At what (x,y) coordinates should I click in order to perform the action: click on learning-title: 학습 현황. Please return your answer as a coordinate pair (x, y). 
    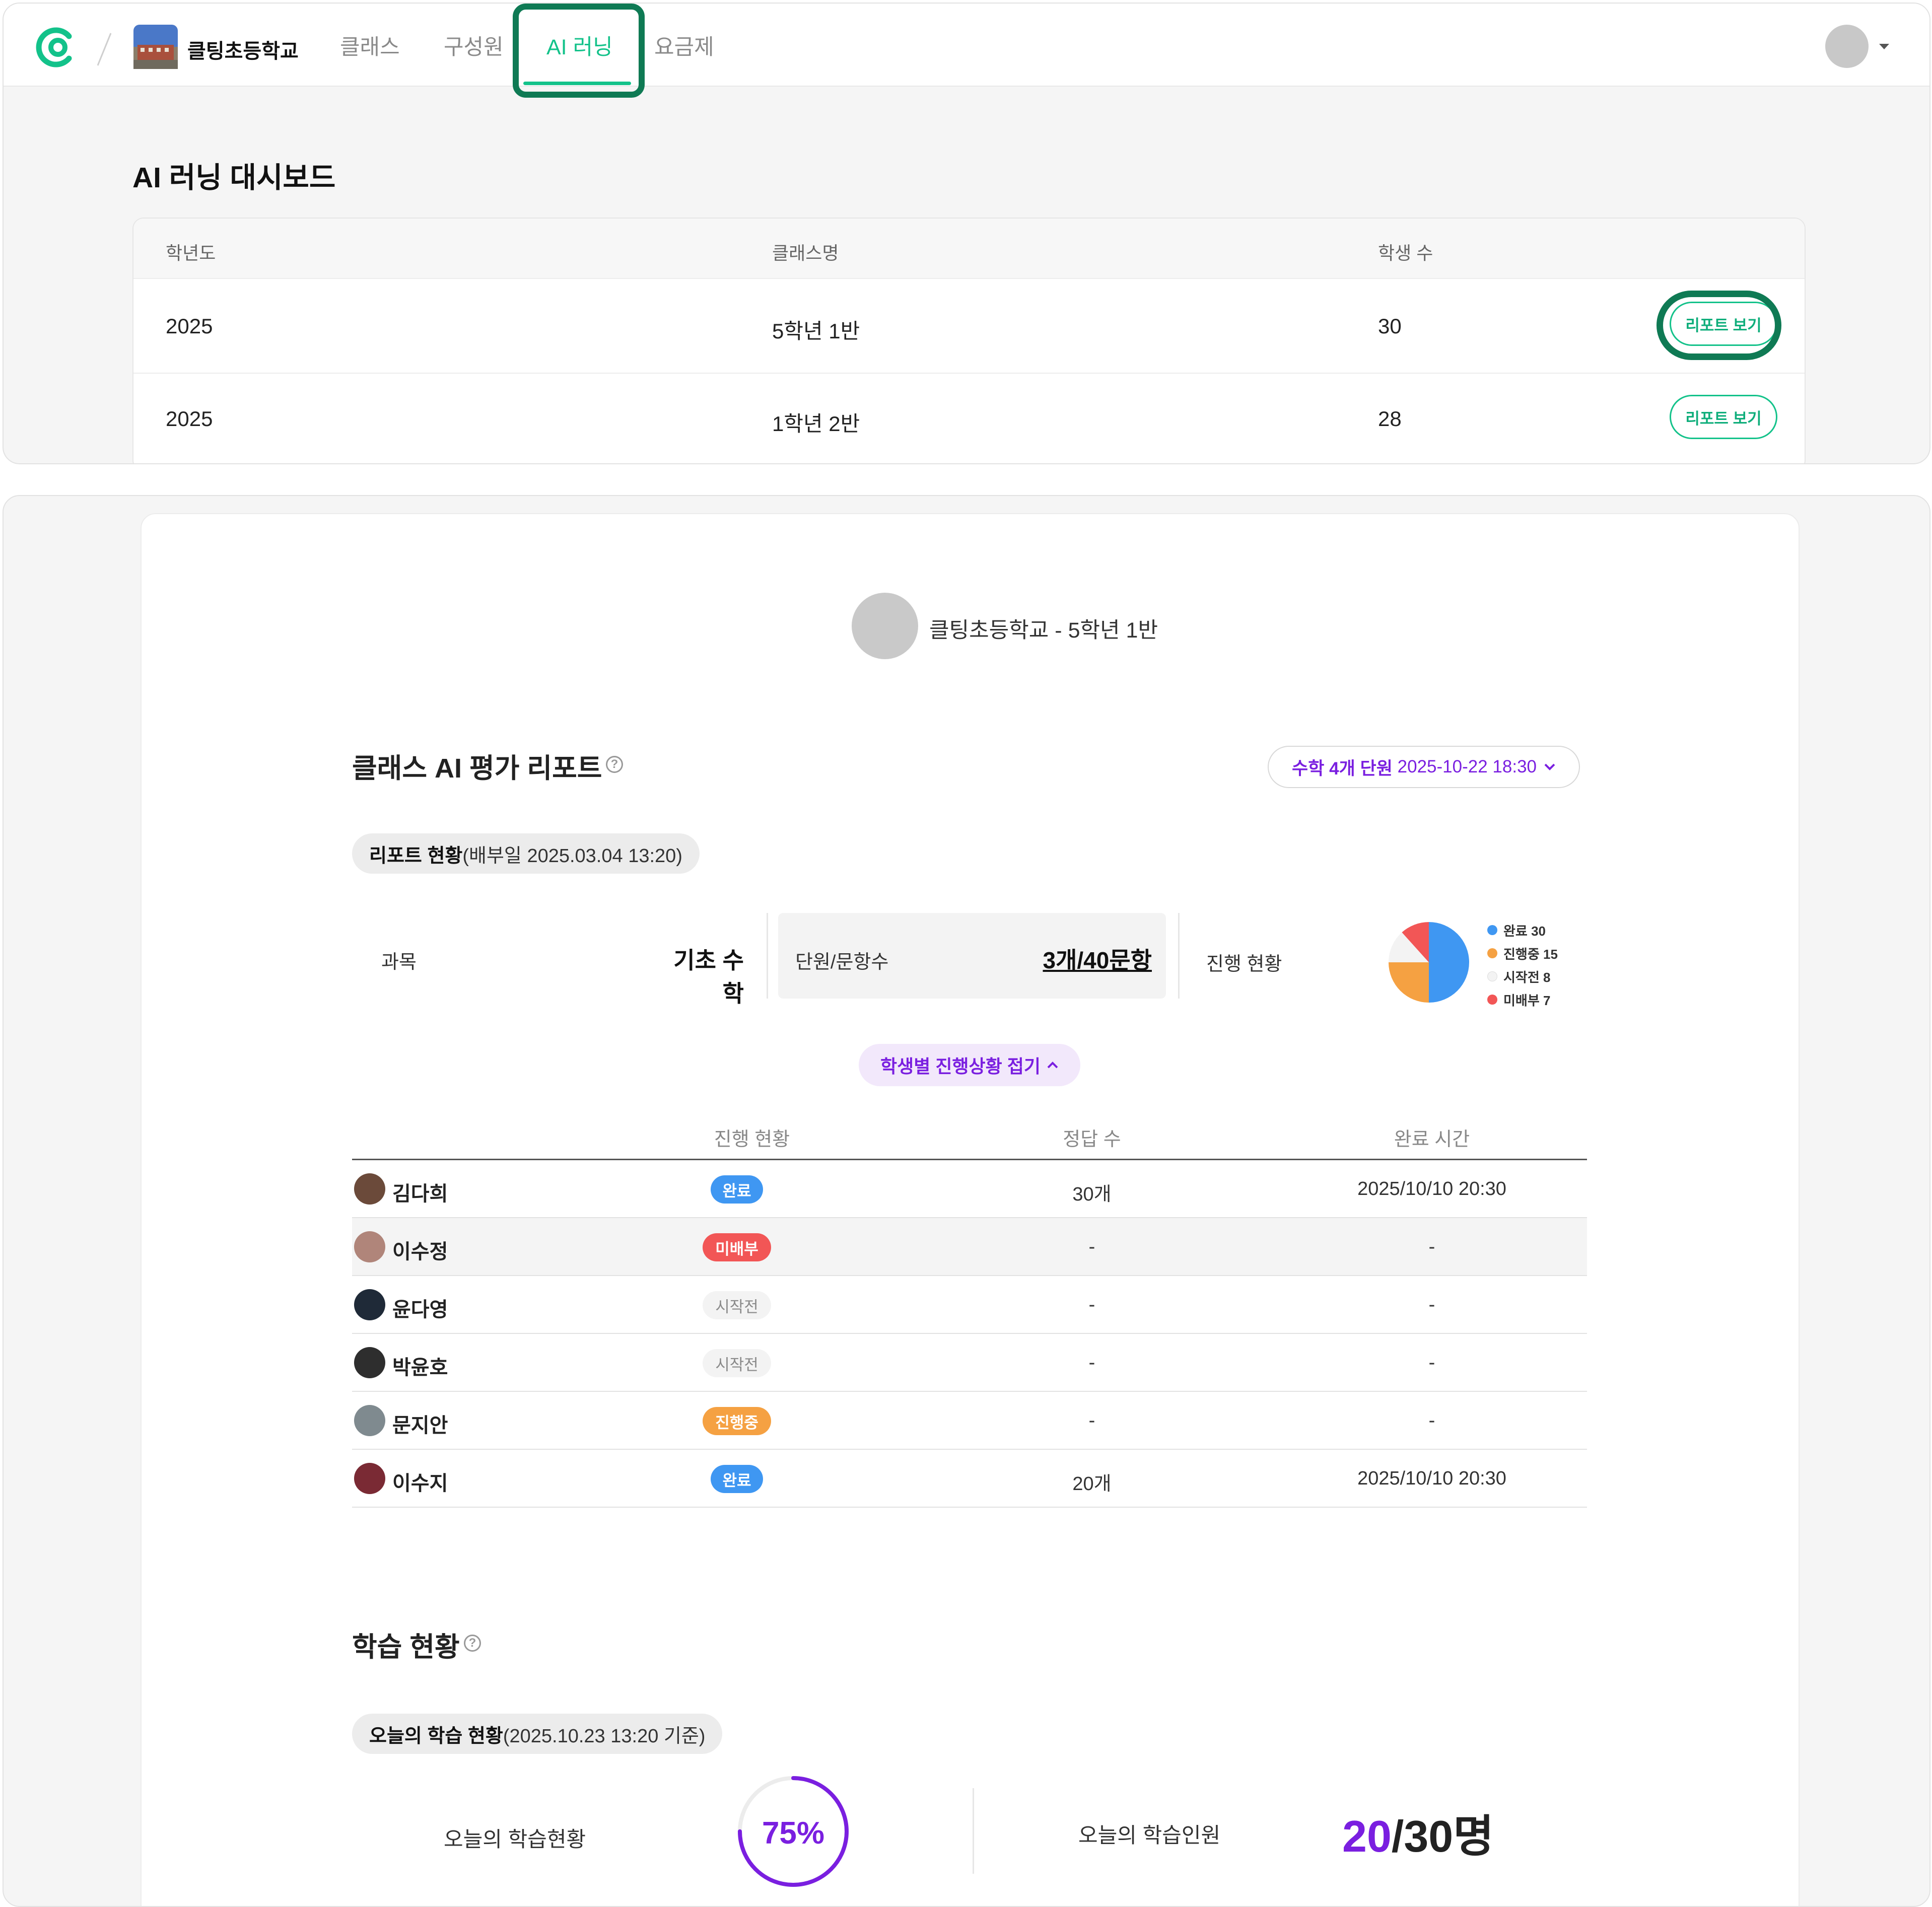
    Looking at the image, I should click on (406, 1647).